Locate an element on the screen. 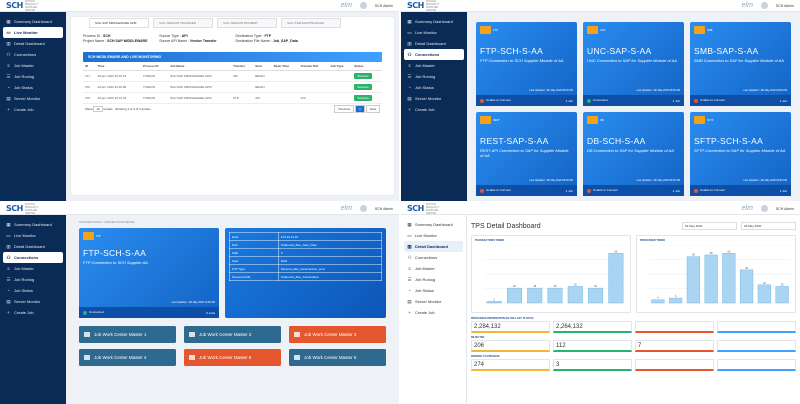  column-header: Redo Time is located at coordinates (285, 66).